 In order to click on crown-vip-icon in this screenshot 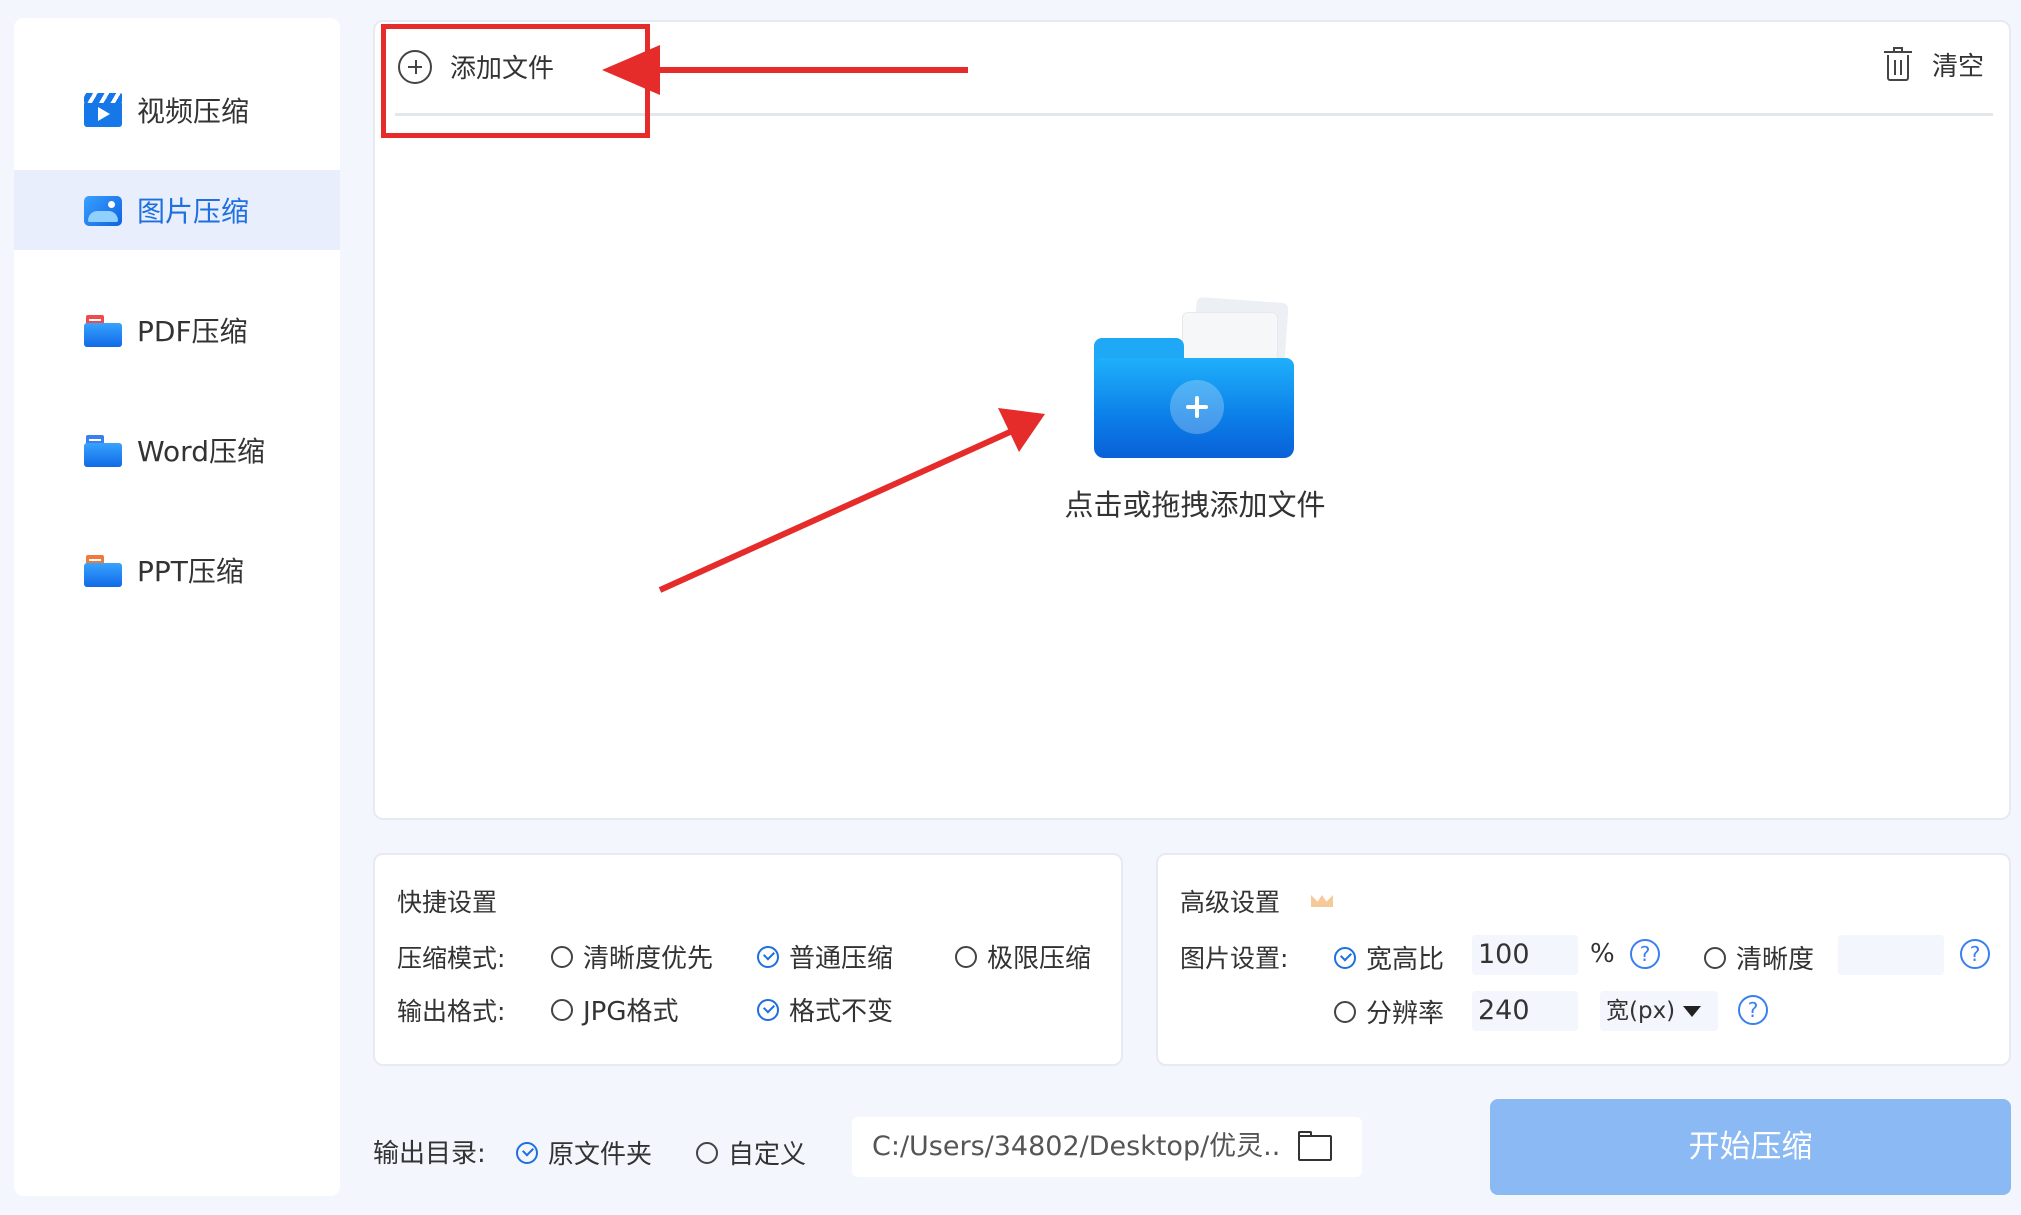, I will do `click(1322, 898)`.